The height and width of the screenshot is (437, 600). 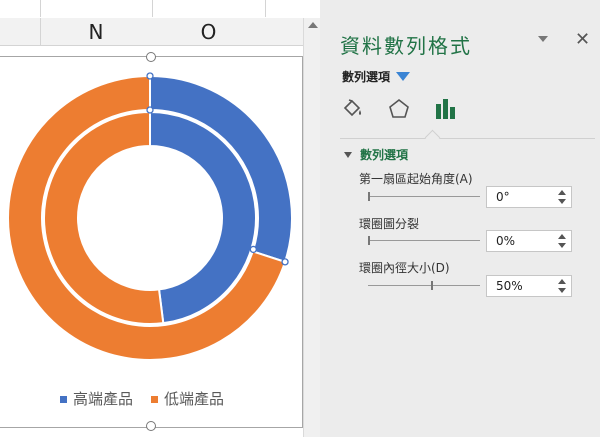 What do you see at coordinates (503, 197) in the screenshot?
I see `spinner-value: 0°` at bounding box center [503, 197].